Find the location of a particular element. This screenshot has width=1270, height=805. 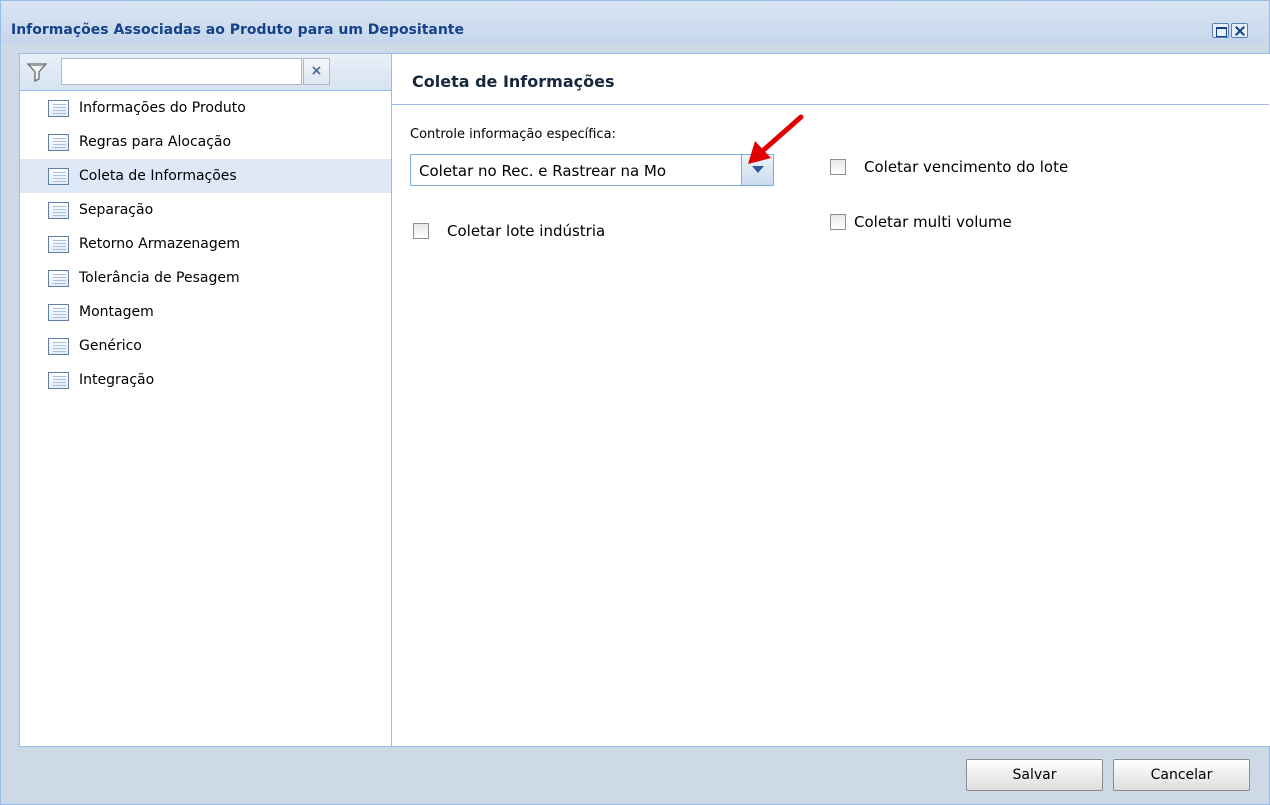

combo-value: Coletar no Rec. e Rastrear na Mo is located at coordinates (578, 172).